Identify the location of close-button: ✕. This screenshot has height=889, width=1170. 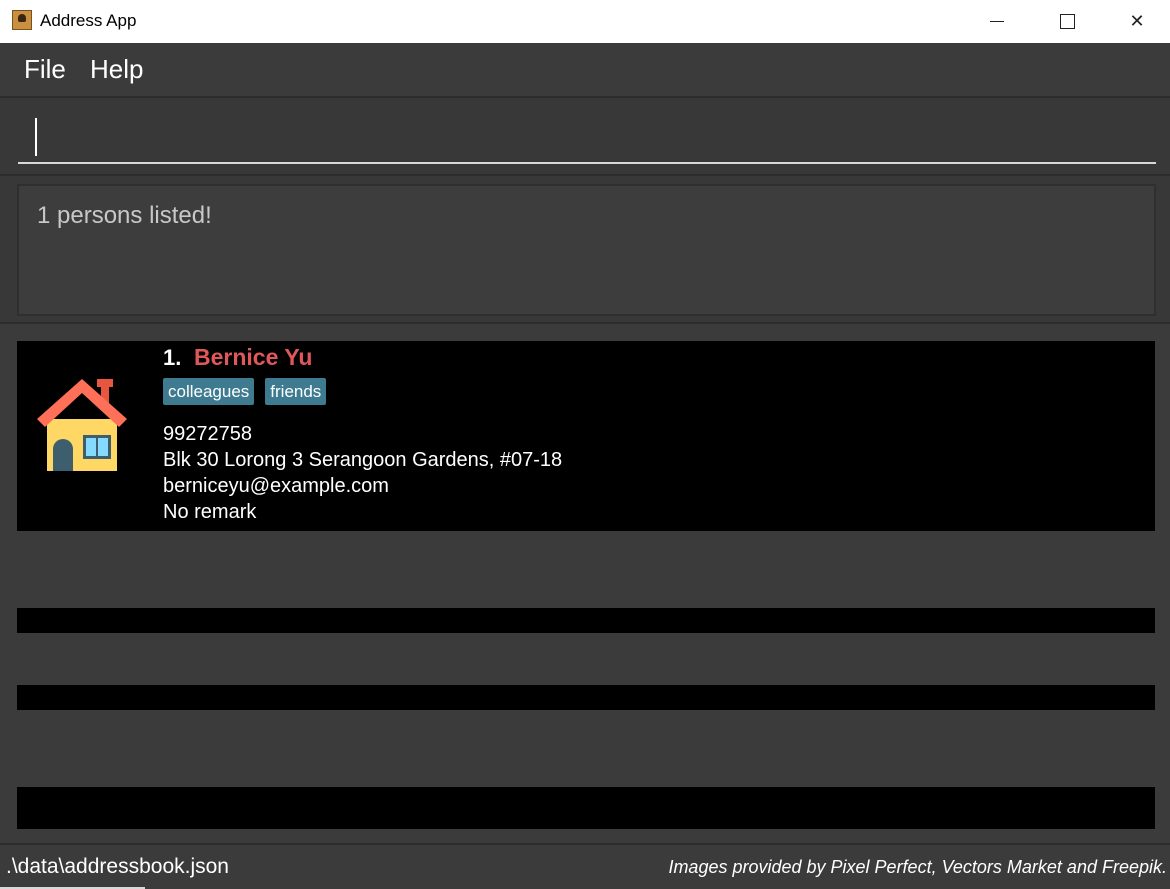
(1137, 21).